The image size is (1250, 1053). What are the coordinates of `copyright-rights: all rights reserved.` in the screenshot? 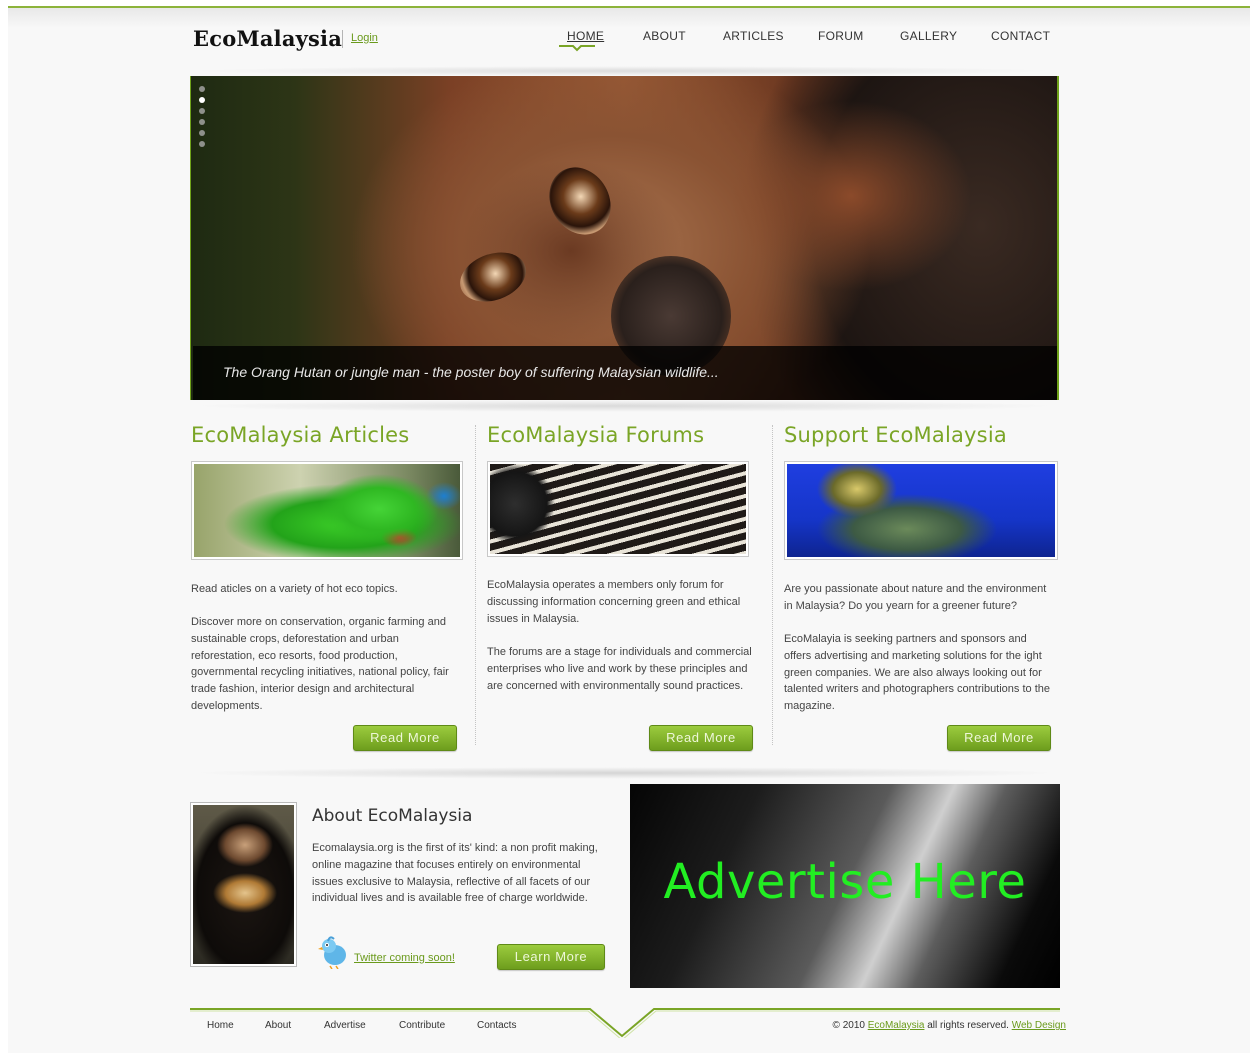 It's located at (968, 1025).